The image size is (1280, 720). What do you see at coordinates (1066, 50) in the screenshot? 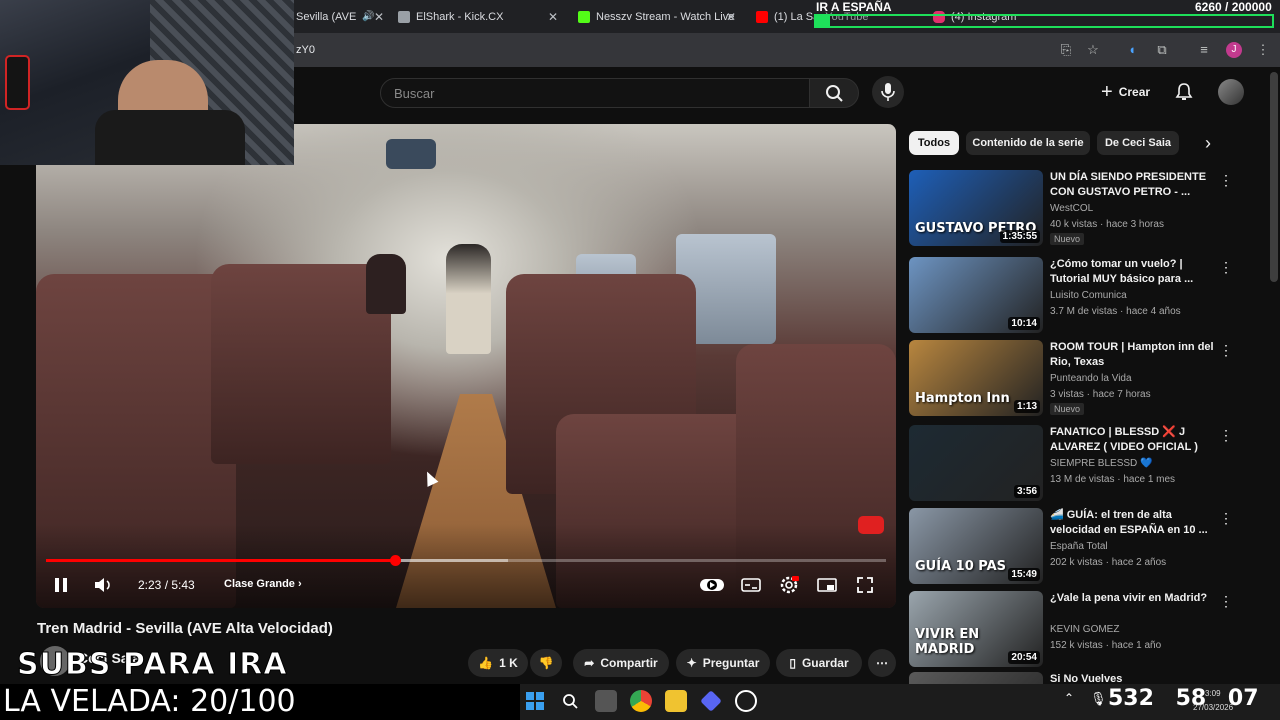
I see `cast-icon: ⎘` at bounding box center [1066, 50].